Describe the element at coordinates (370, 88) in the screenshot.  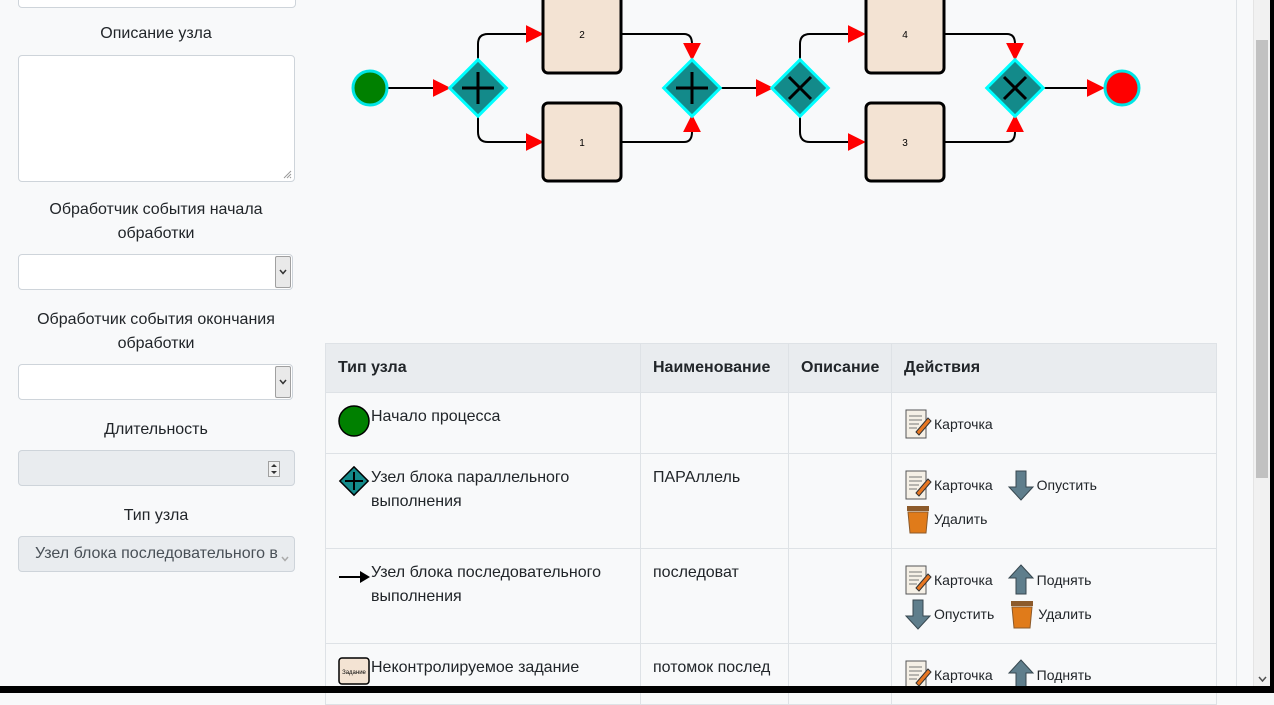
I see `start-event` at that location.